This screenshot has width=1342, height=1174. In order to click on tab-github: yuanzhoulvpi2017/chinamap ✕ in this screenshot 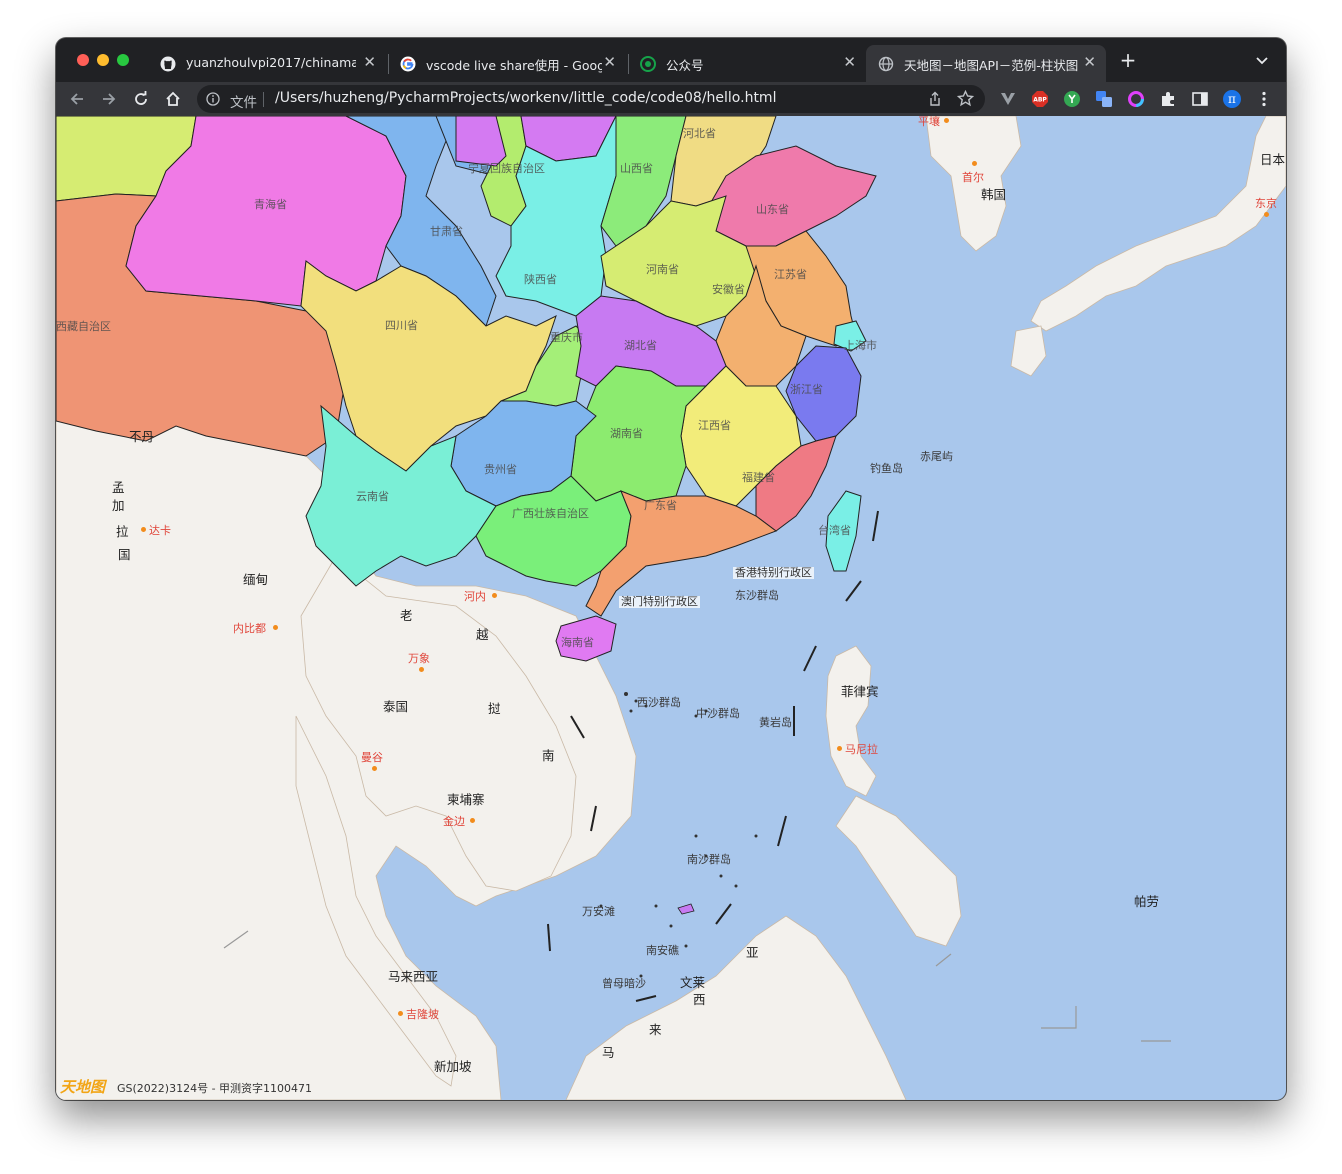, I will do `click(267, 63)`.